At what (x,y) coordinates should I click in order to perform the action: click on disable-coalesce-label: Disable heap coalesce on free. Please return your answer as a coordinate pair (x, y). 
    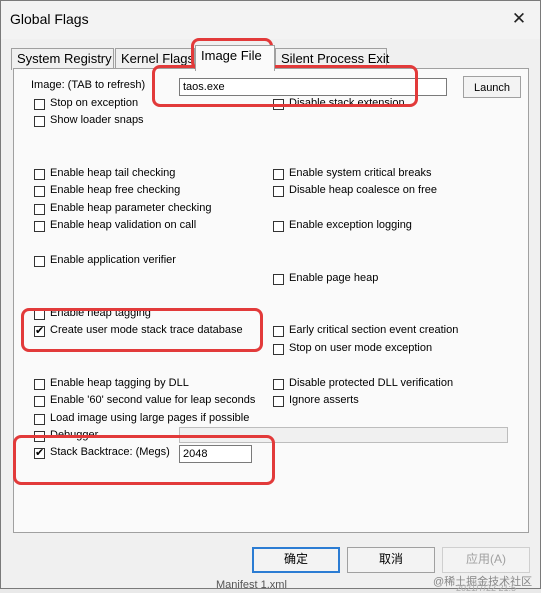
    Looking at the image, I should click on (363, 190).